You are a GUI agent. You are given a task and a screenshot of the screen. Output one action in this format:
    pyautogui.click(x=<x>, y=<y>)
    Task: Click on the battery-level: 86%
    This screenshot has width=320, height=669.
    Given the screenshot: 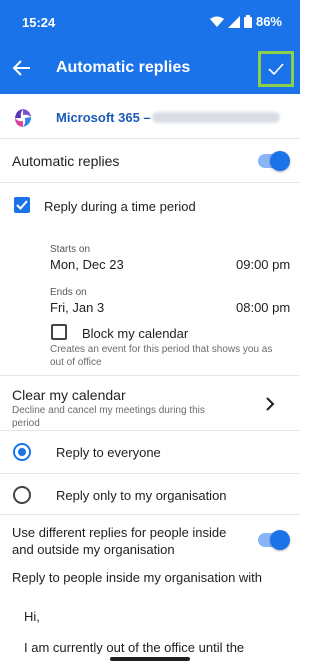 What is the action you would take?
    pyautogui.click(x=268, y=21)
    